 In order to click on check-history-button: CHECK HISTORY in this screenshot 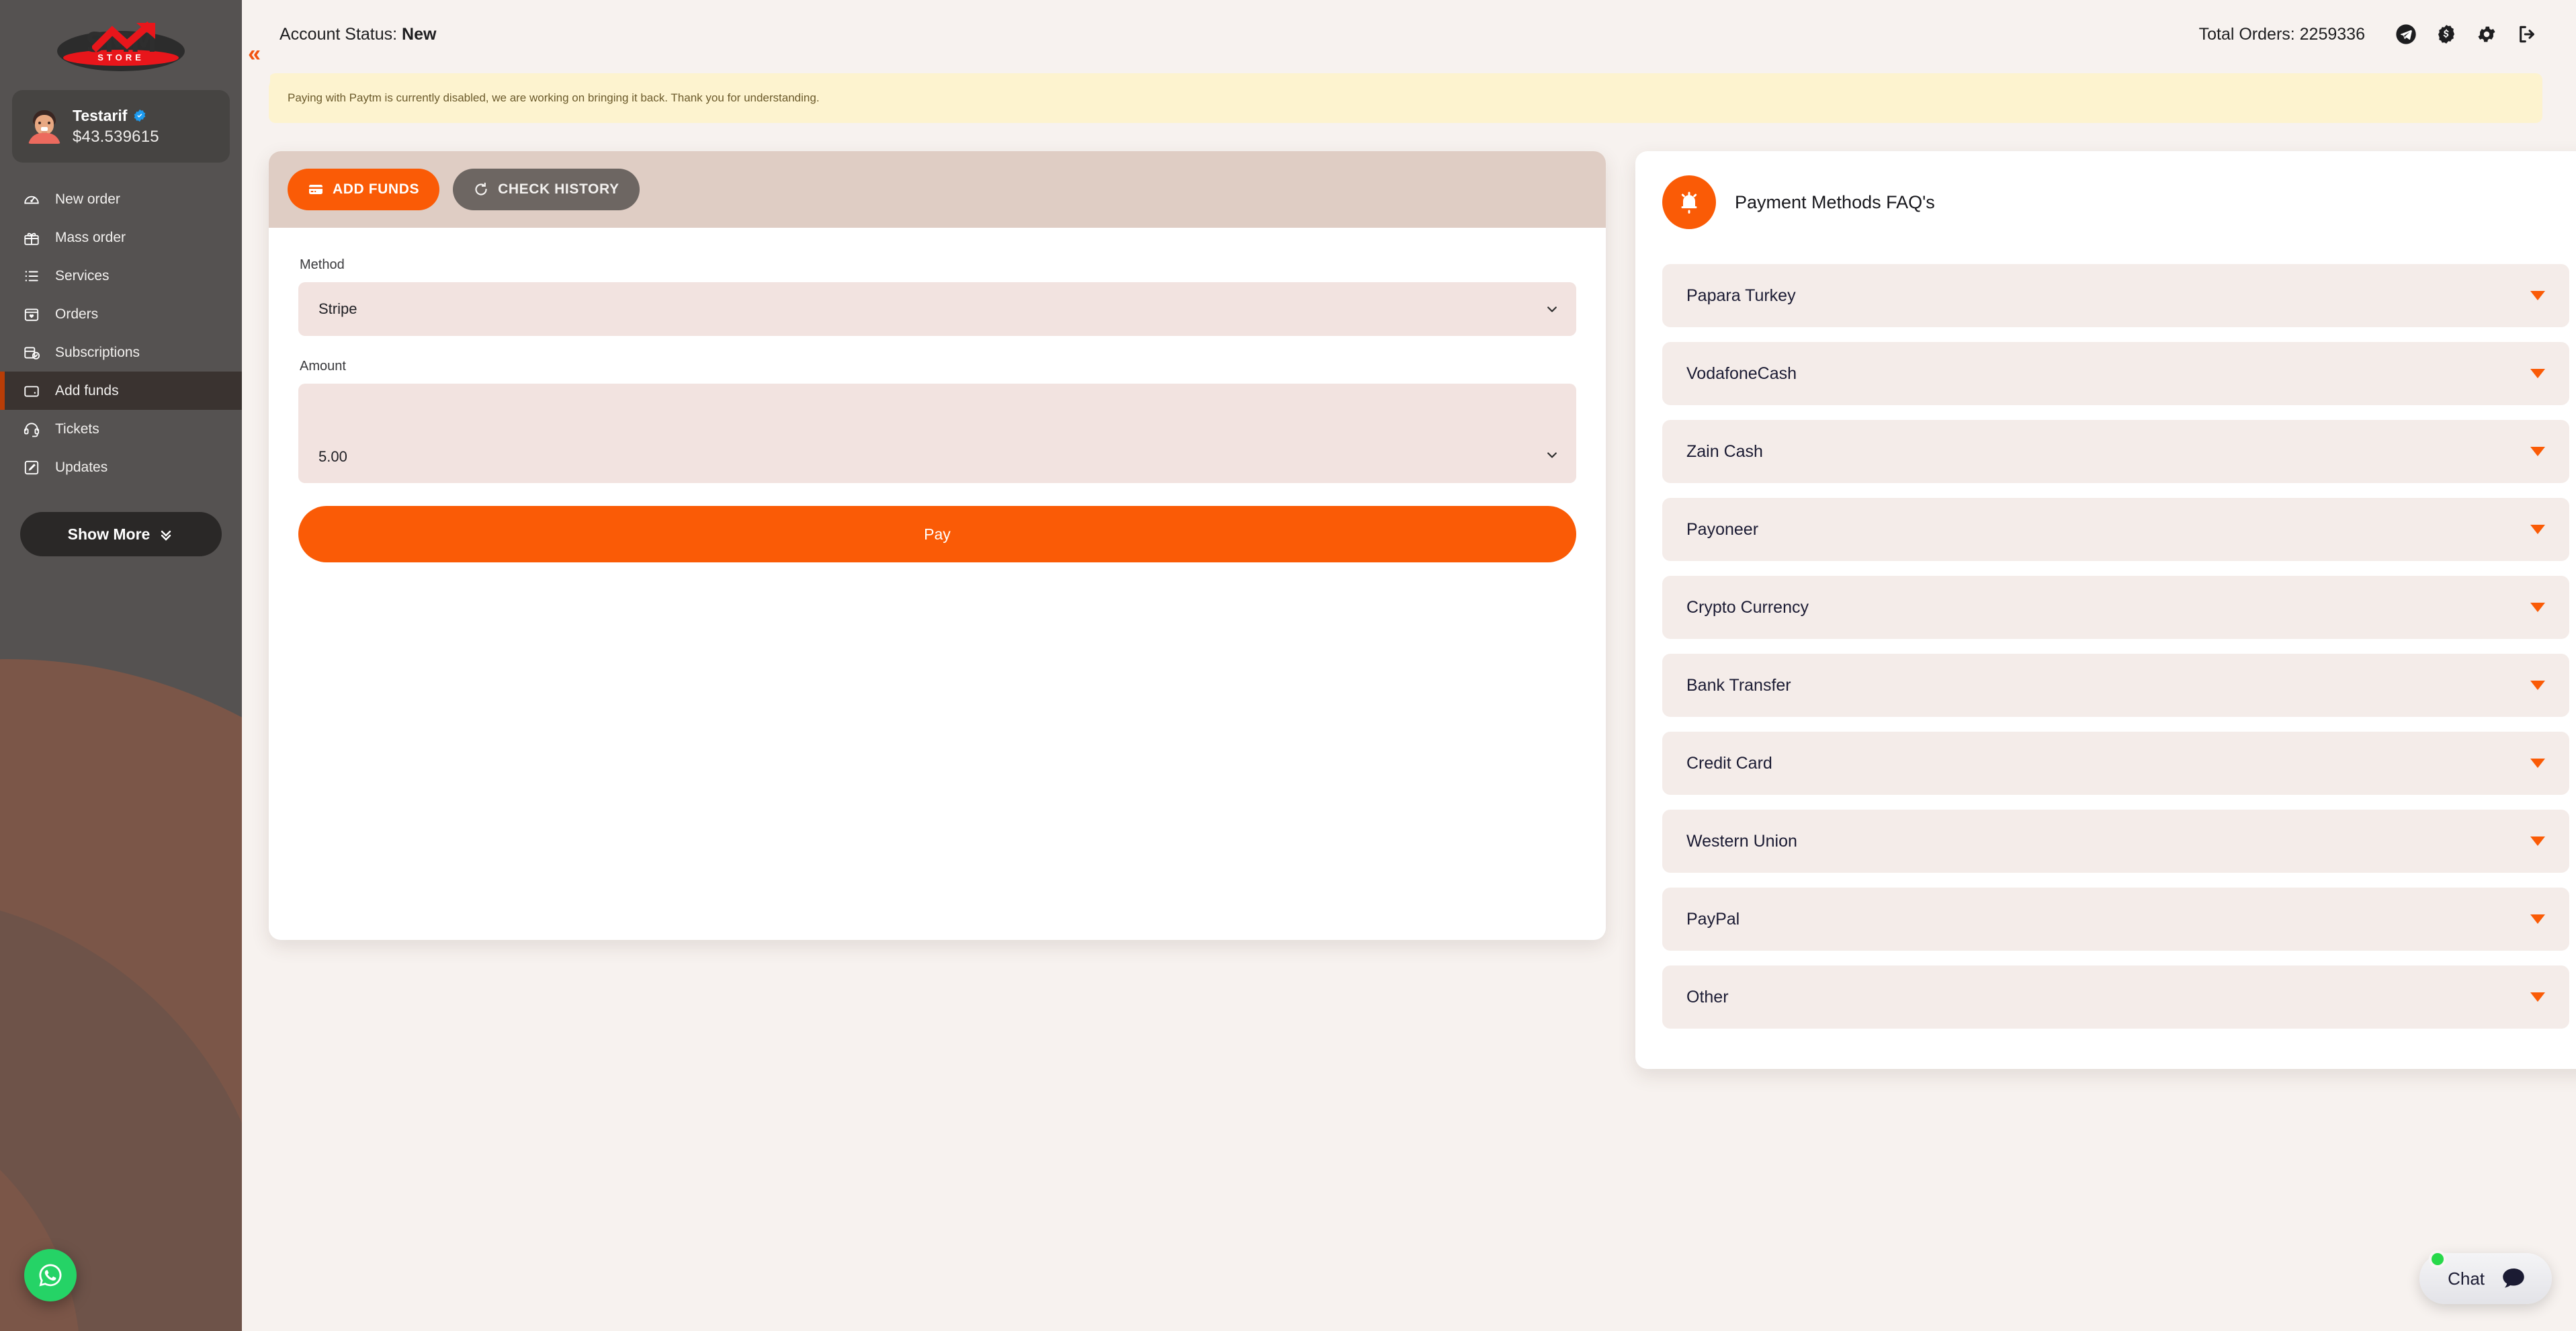, I will do `click(546, 190)`.